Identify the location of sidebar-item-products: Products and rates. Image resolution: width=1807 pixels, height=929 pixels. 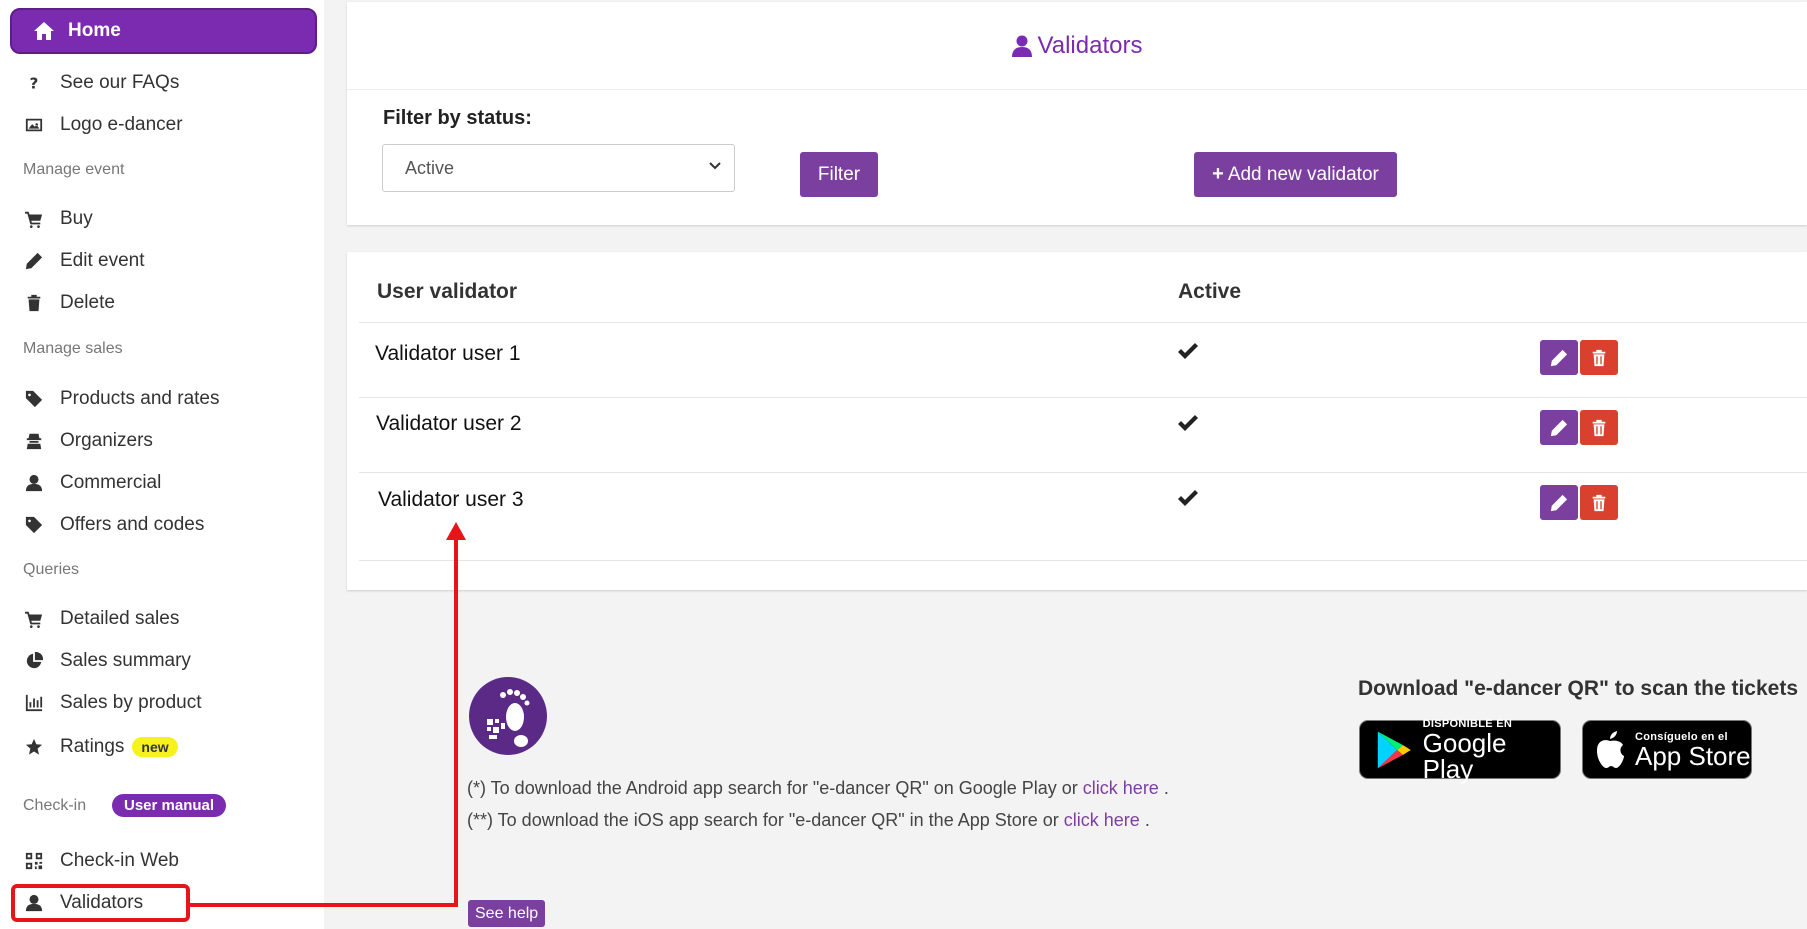
(121, 399).